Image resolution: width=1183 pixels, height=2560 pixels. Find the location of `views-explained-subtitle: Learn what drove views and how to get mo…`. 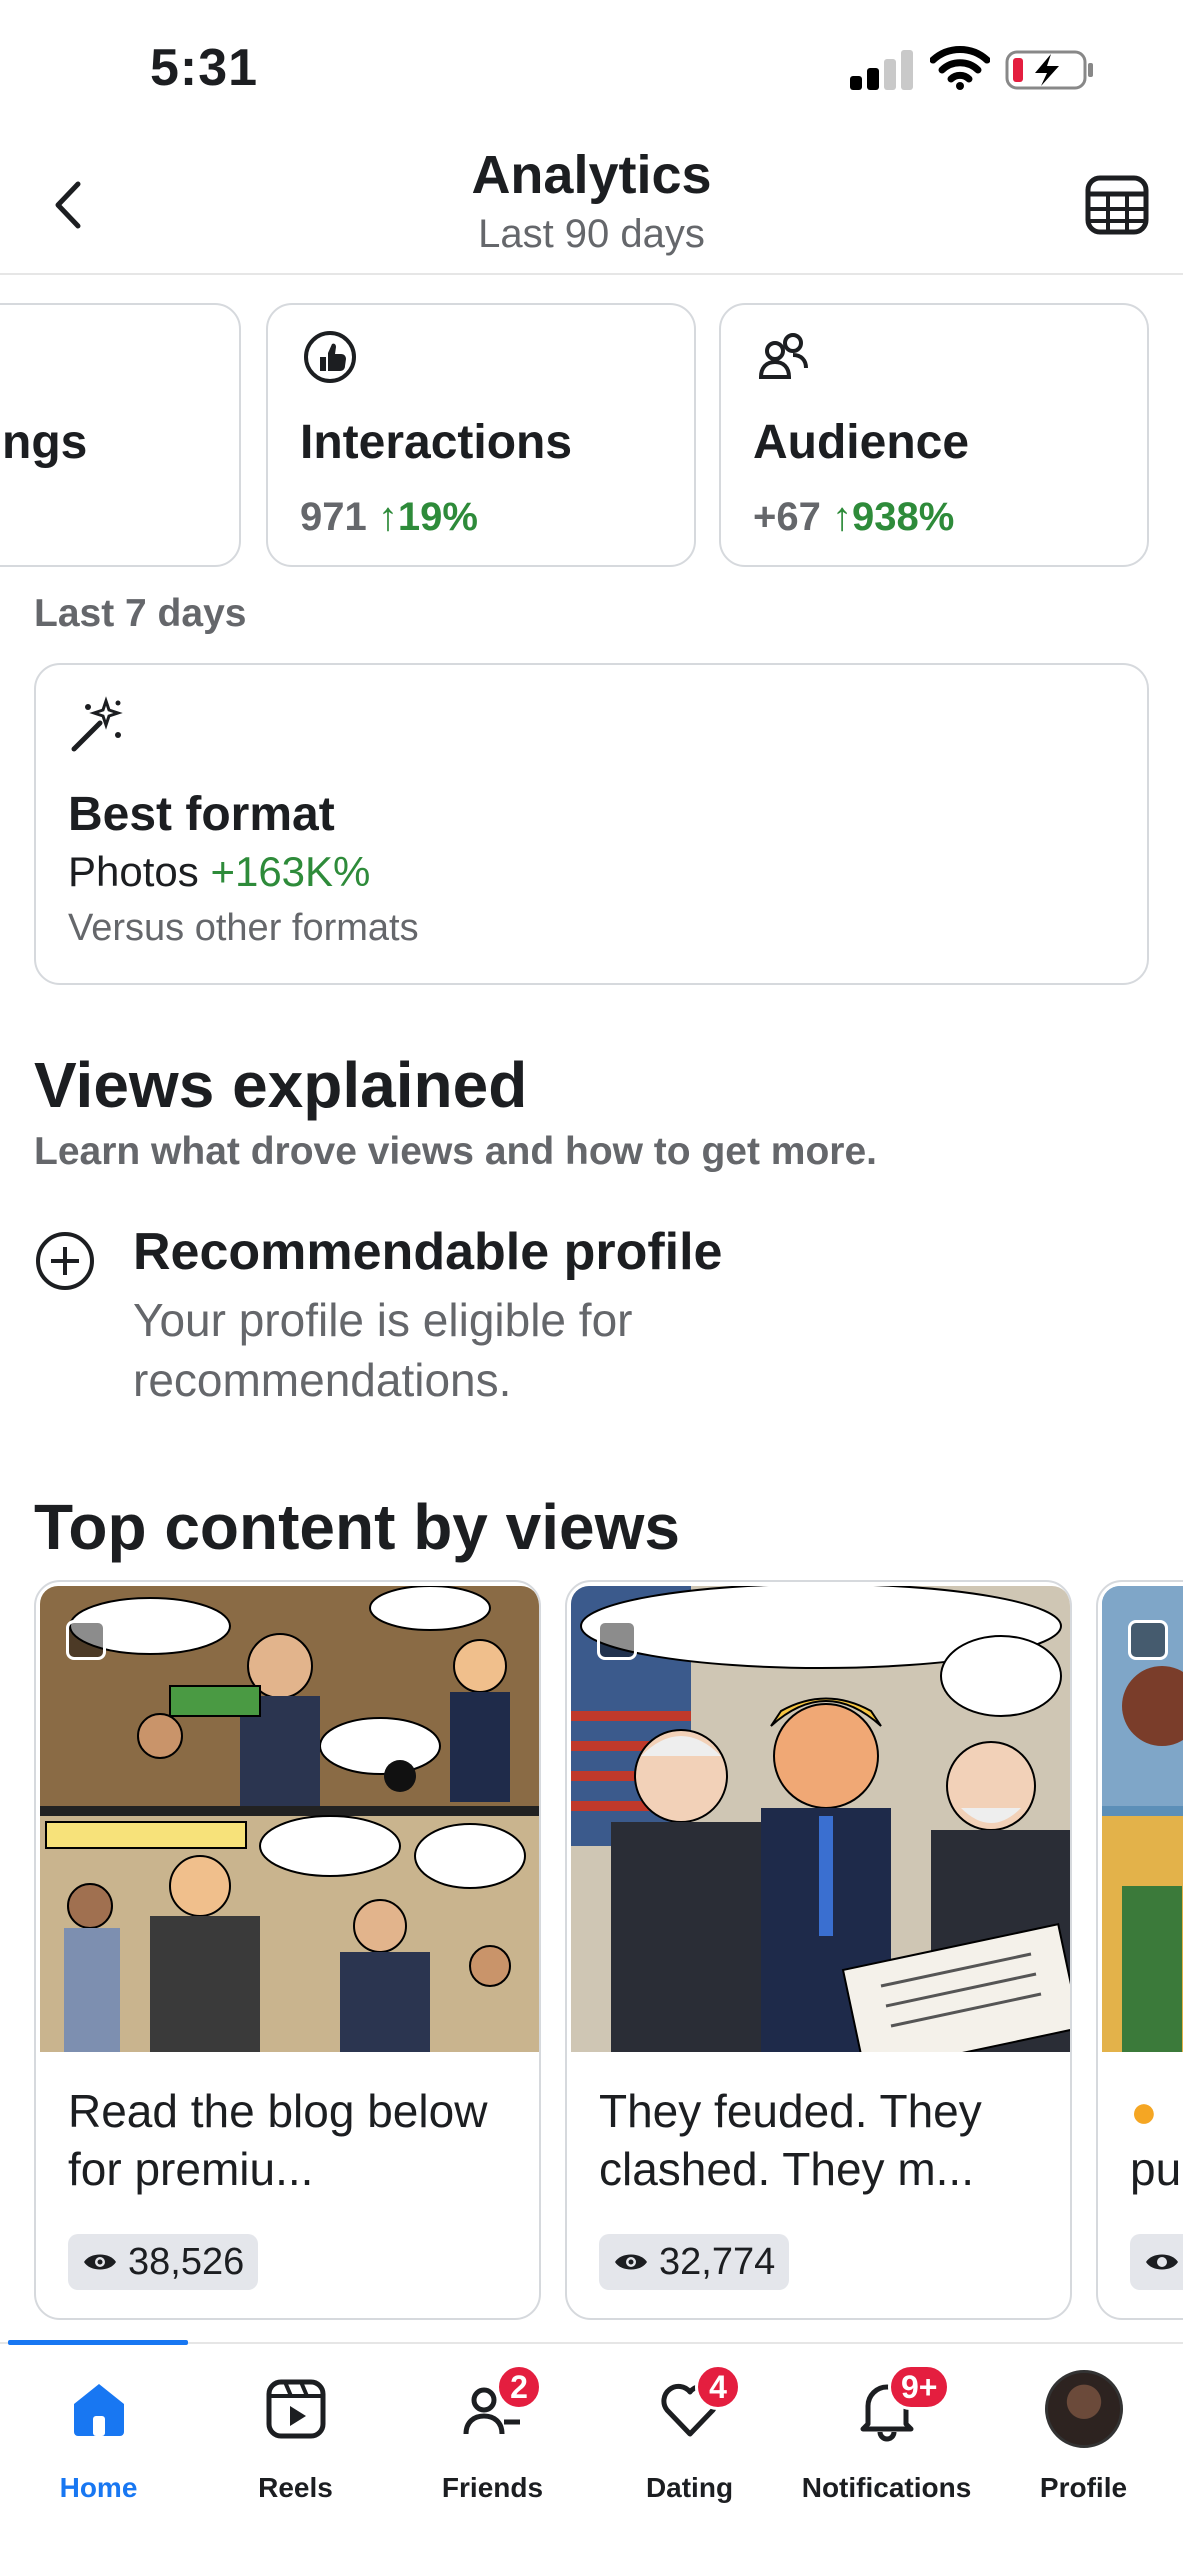

views-explained-subtitle: Learn what drove views and how to get mo… is located at coordinates (455, 1151).